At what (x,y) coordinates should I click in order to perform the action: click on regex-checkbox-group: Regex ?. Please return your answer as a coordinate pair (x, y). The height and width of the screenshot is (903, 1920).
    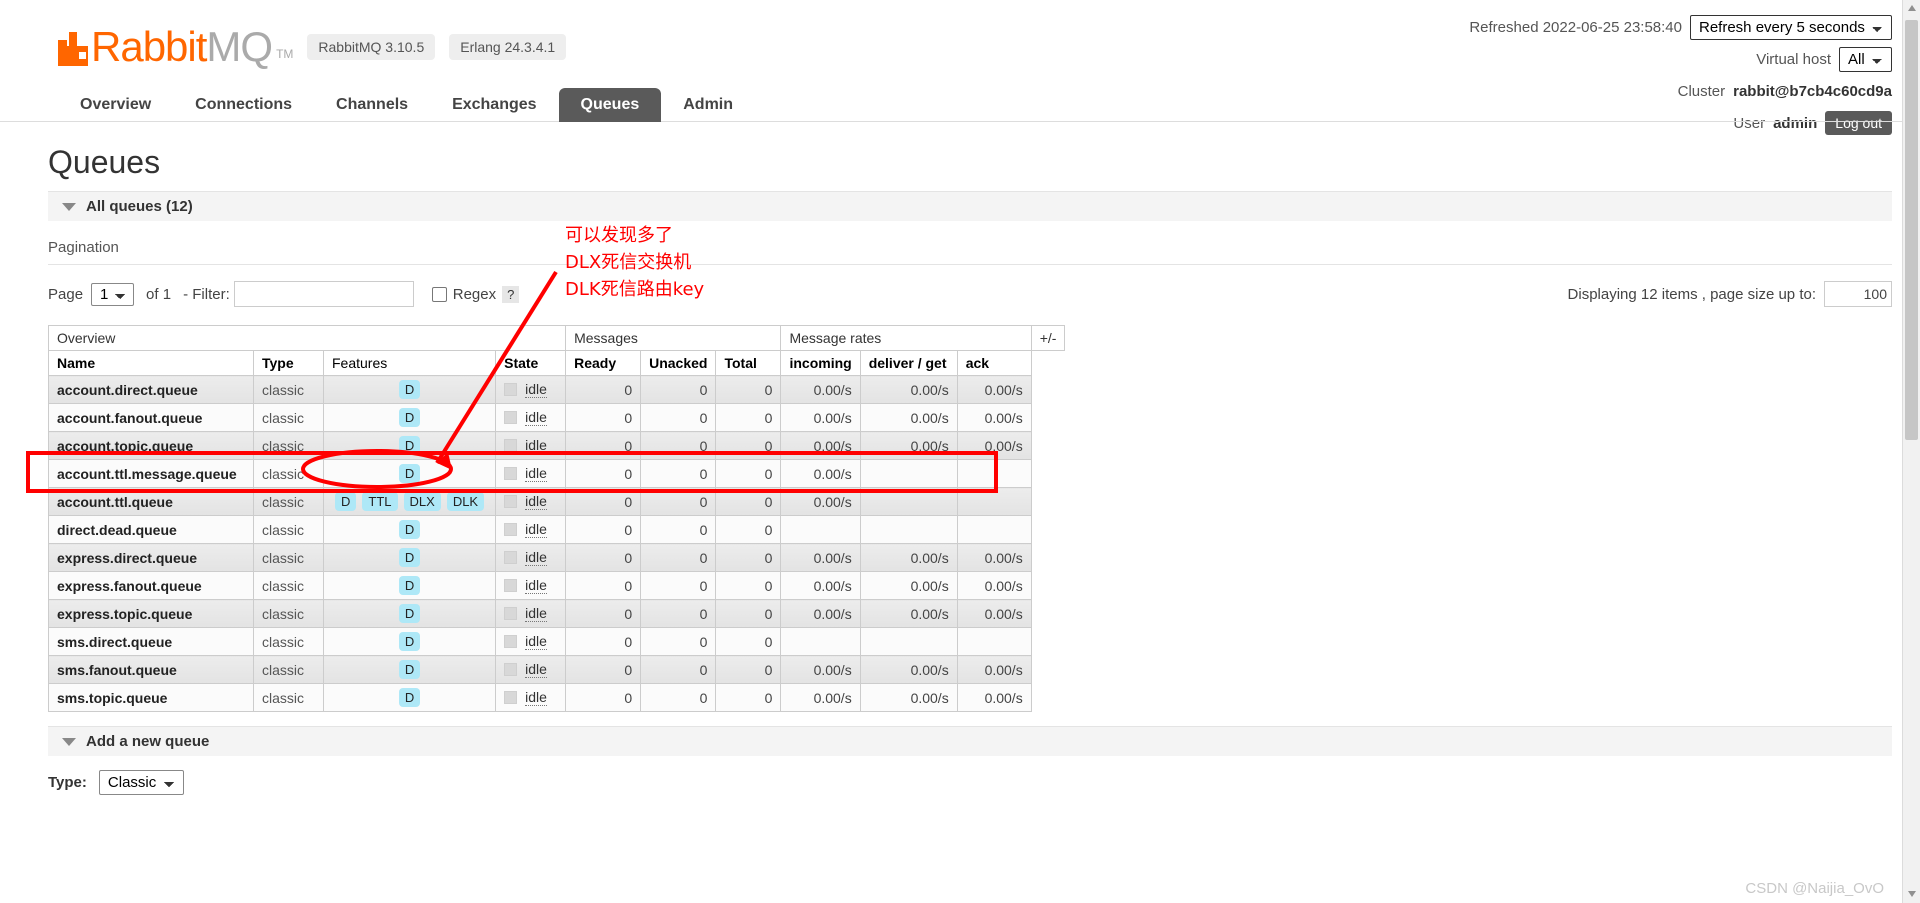
    Looking at the image, I should click on (475, 294).